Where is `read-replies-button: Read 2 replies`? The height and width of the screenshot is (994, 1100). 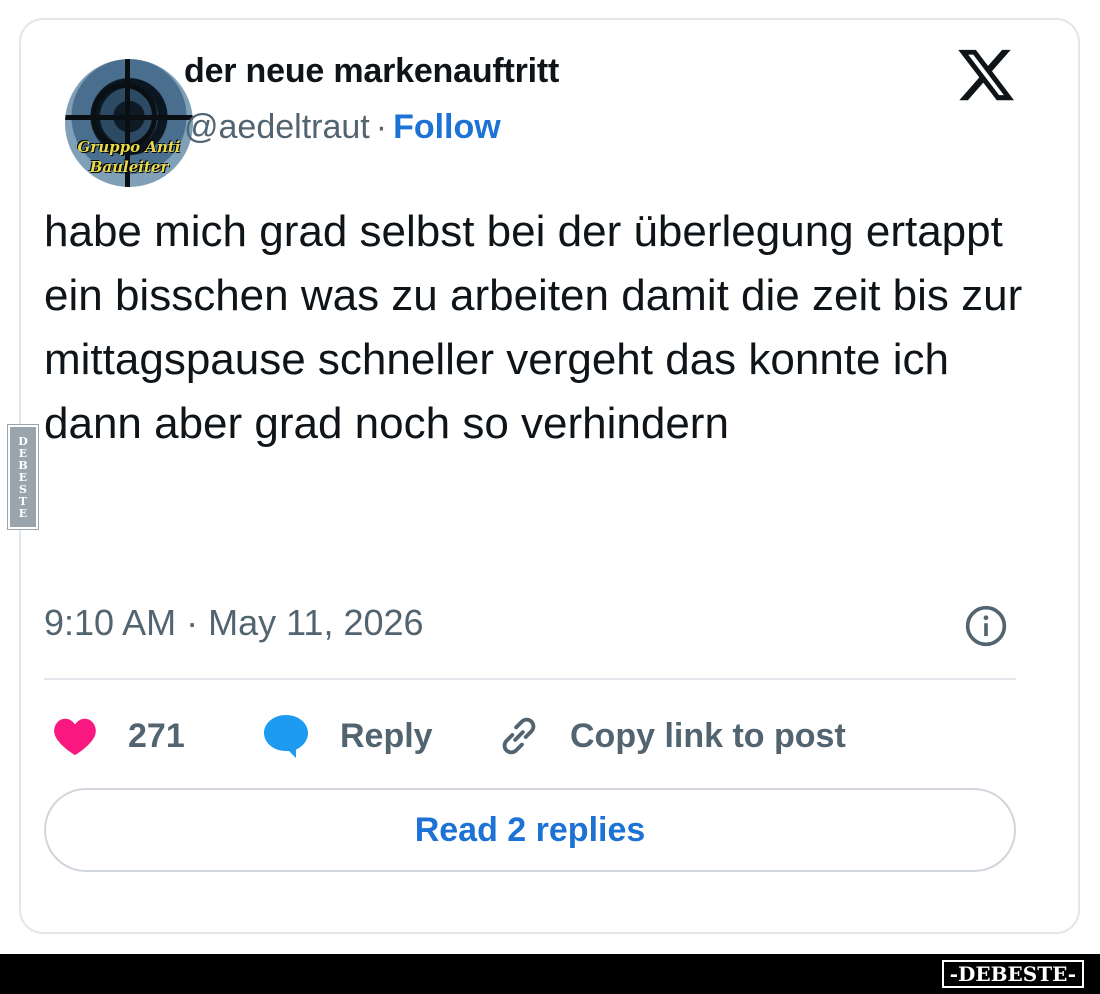
read-replies-button: Read 2 replies is located at coordinates (530, 830).